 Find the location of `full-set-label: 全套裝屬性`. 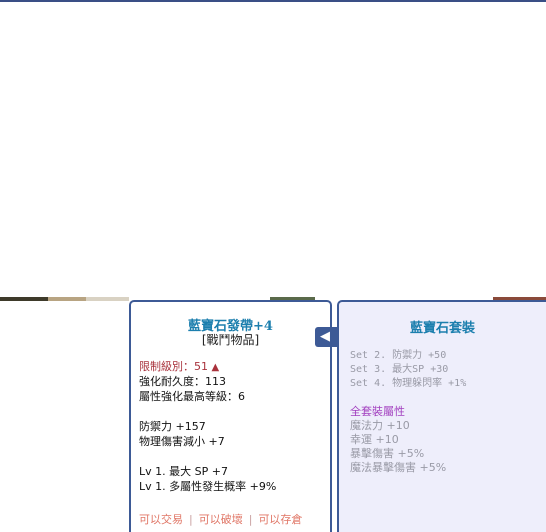

full-set-label: 全套裝屬性 is located at coordinates (377, 411).